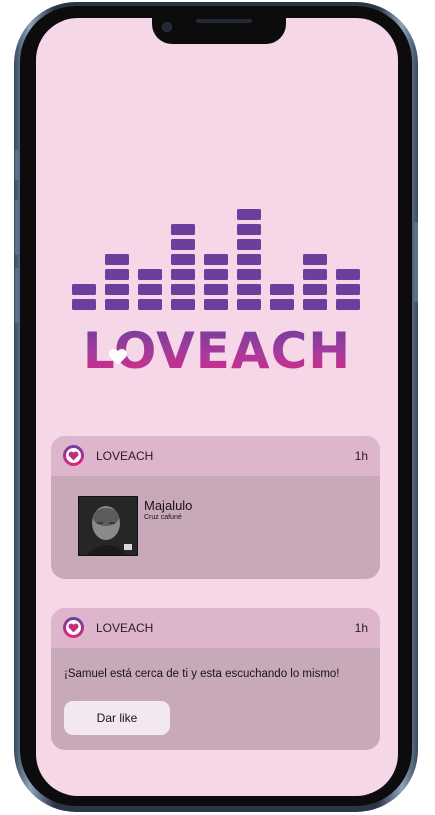 This screenshot has height=815, width=435. I want to click on heart-icon, so click(118, 357).